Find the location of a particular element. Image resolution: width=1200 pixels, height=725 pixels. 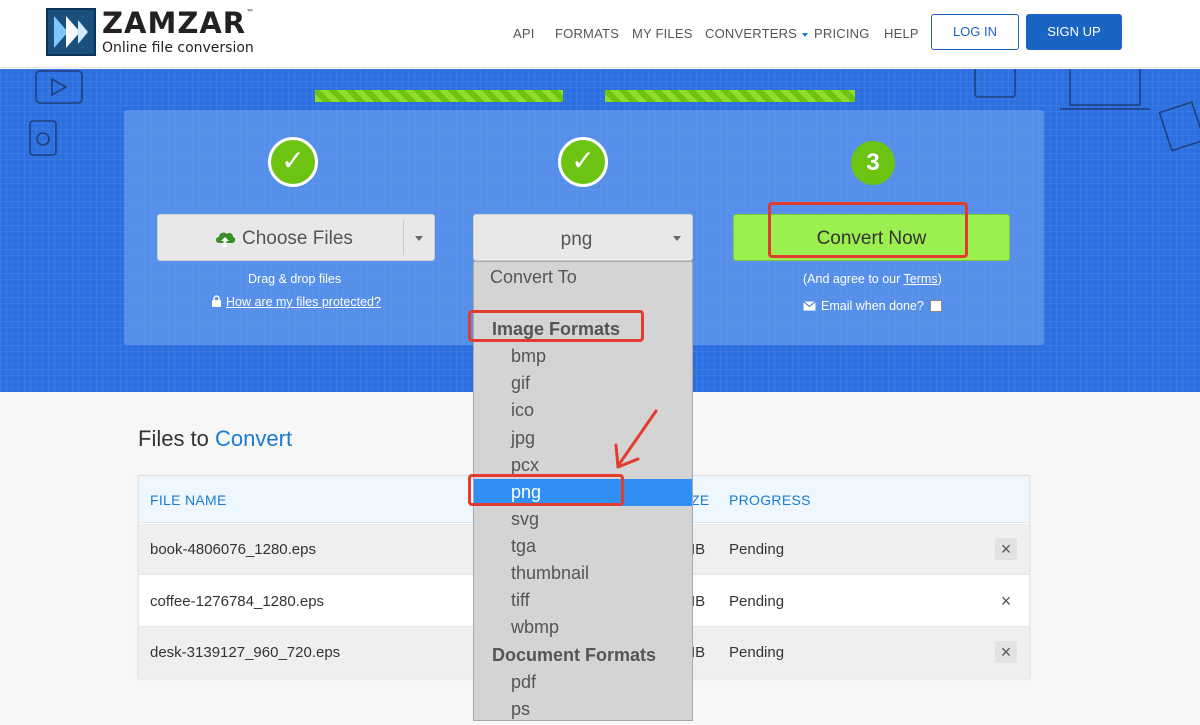

file-name-cell: desk-3139127_960_720.eps is located at coordinates (245, 652).